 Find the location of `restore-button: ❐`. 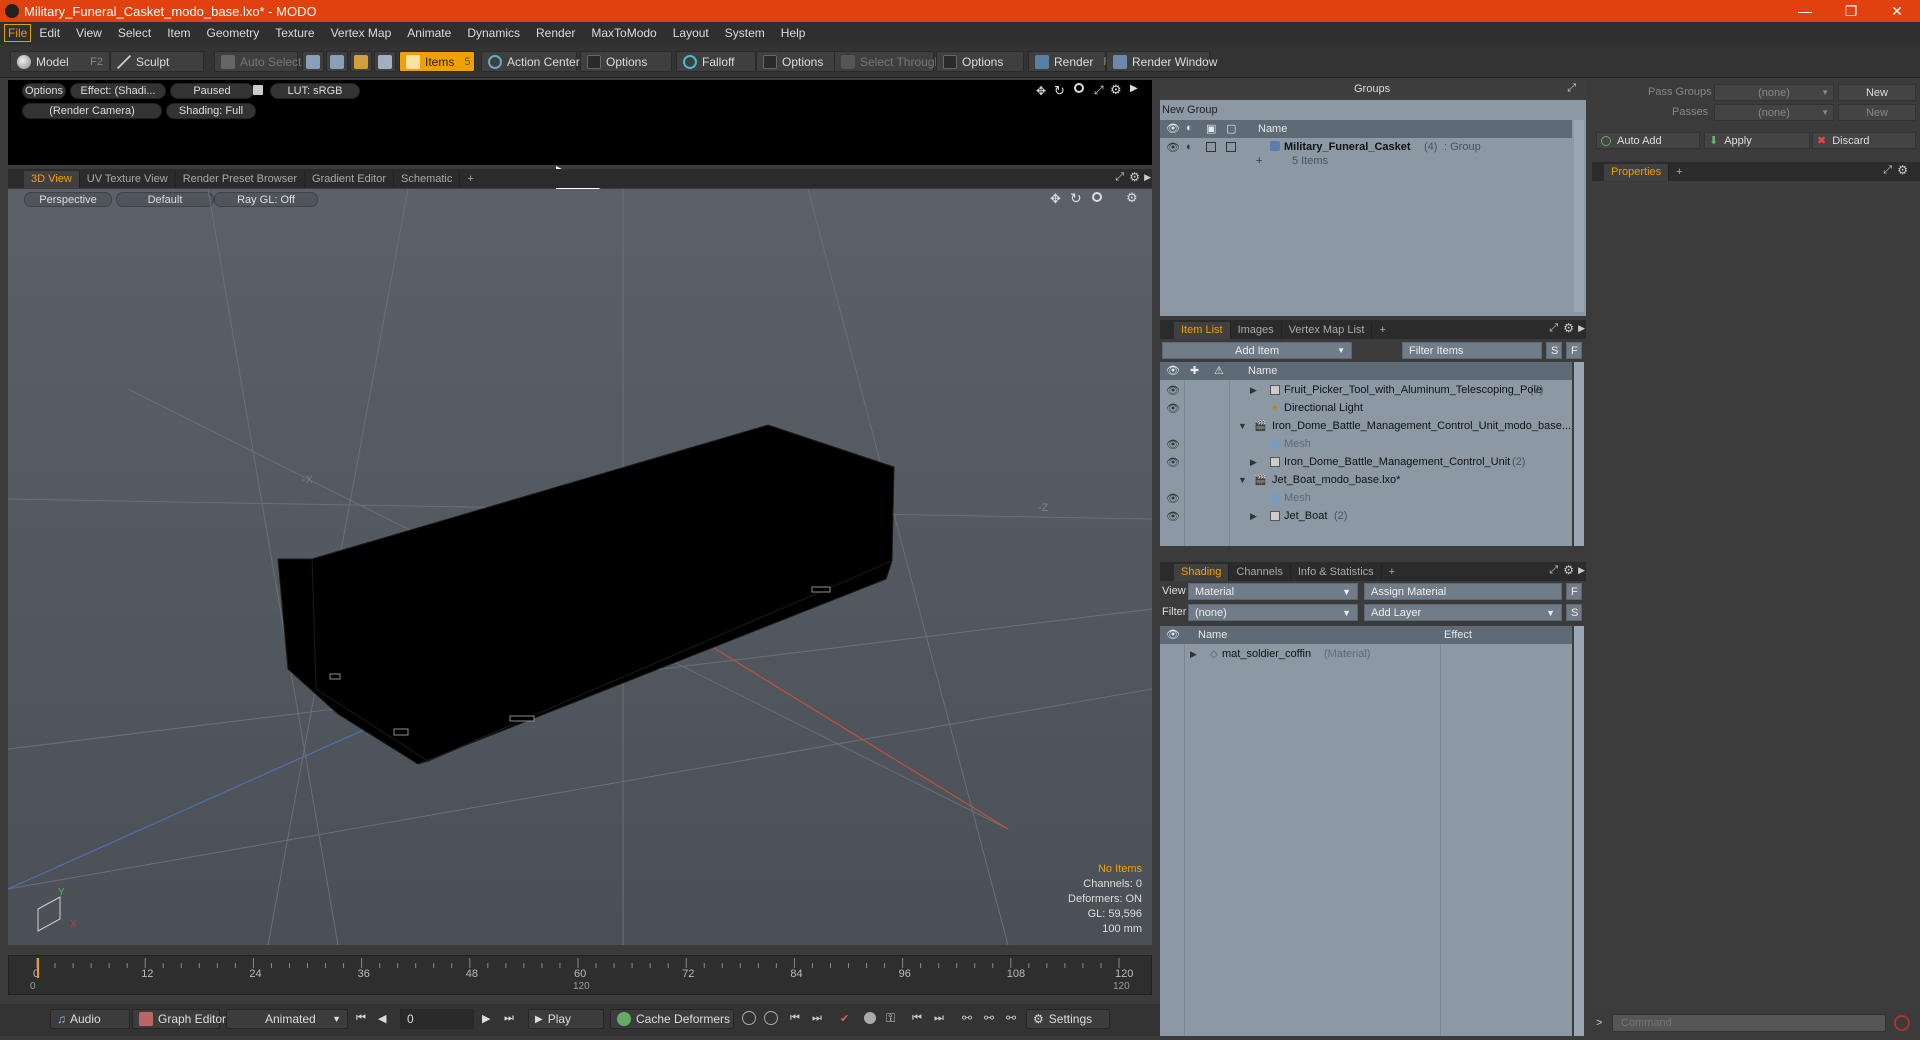

restore-button: ❐ is located at coordinates (1851, 11).